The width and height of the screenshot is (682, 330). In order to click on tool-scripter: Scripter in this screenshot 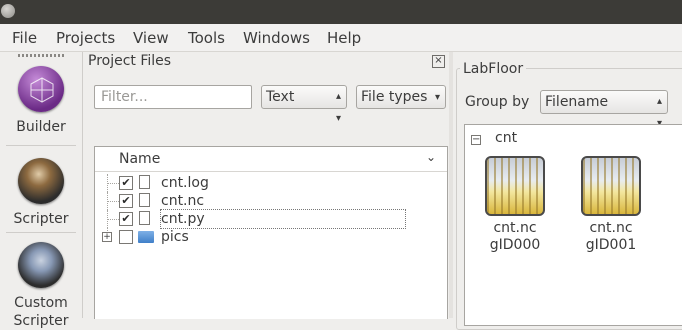, I will do `click(41, 193)`.